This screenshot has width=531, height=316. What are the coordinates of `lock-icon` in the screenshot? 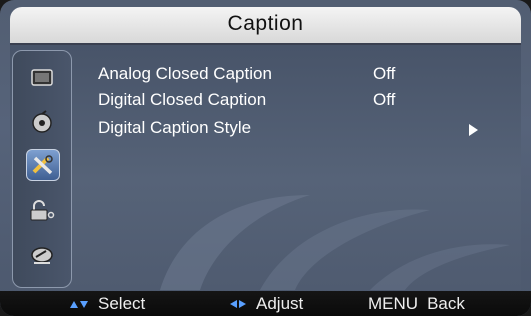 It's located at (42, 211).